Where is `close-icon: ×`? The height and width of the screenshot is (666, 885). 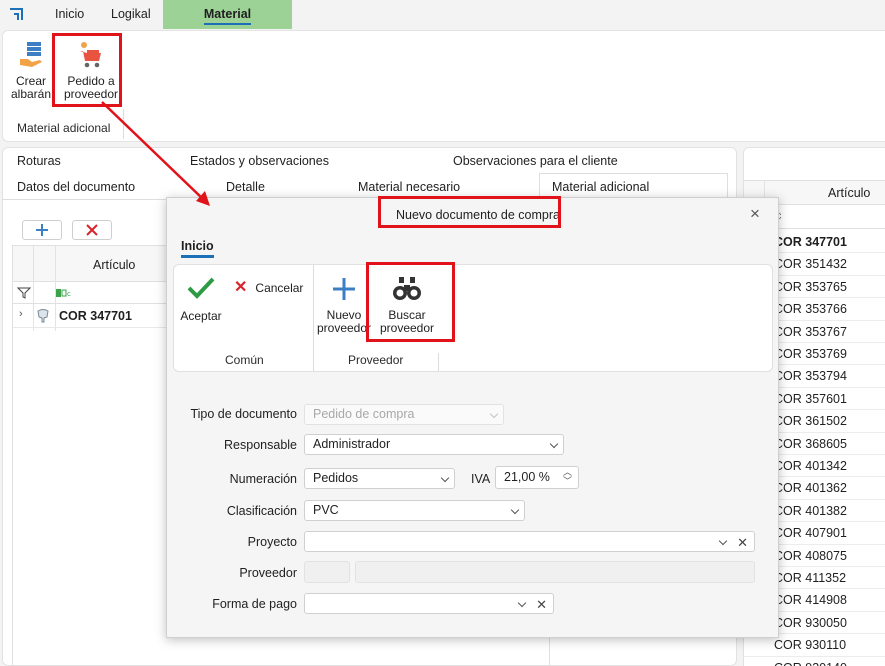 close-icon: × is located at coordinates (755, 214).